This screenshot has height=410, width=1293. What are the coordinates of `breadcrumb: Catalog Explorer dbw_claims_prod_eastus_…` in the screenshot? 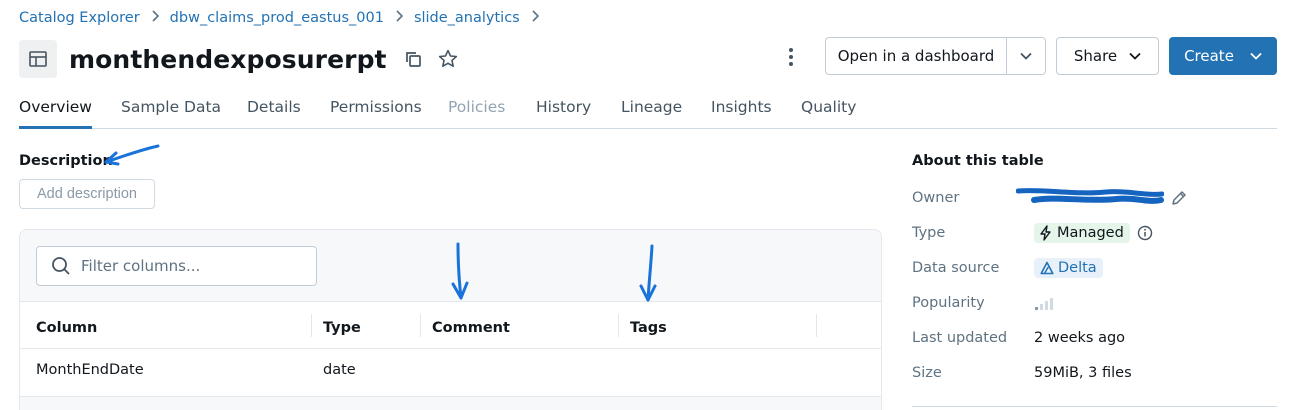 It's located at (284, 18).